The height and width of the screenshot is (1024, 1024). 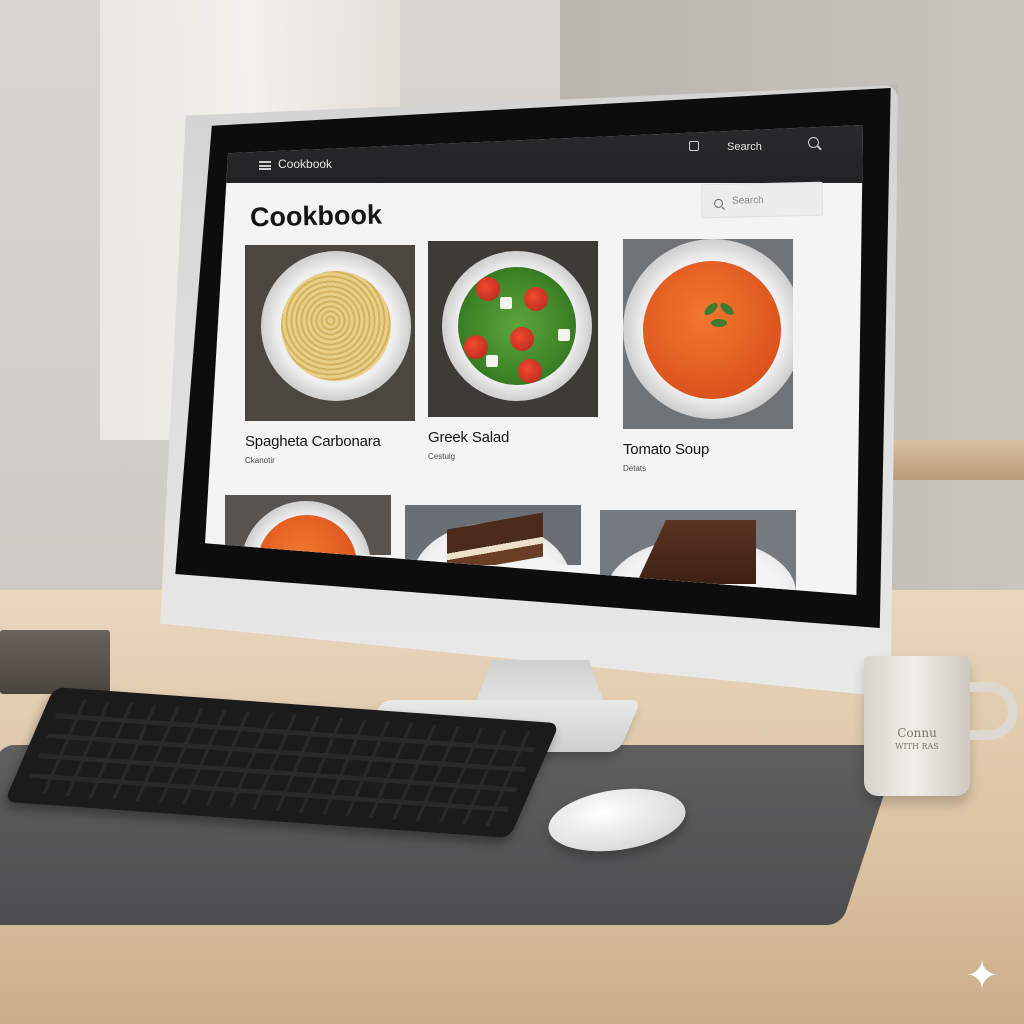 What do you see at coordinates (330, 441) in the screenshot?
I see `recipe-title: Spagheta Carbonara` at bounding box center [330, 441].